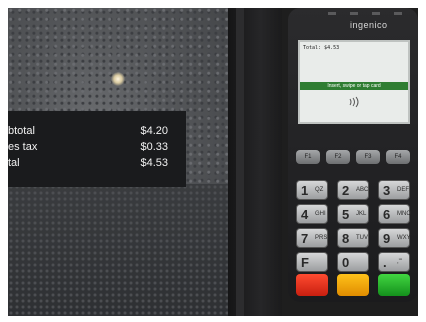  What do you see at coordinates (23, 147) in the screenshot?
I see `tax-label: es tax` at bounding box center [23, 147].